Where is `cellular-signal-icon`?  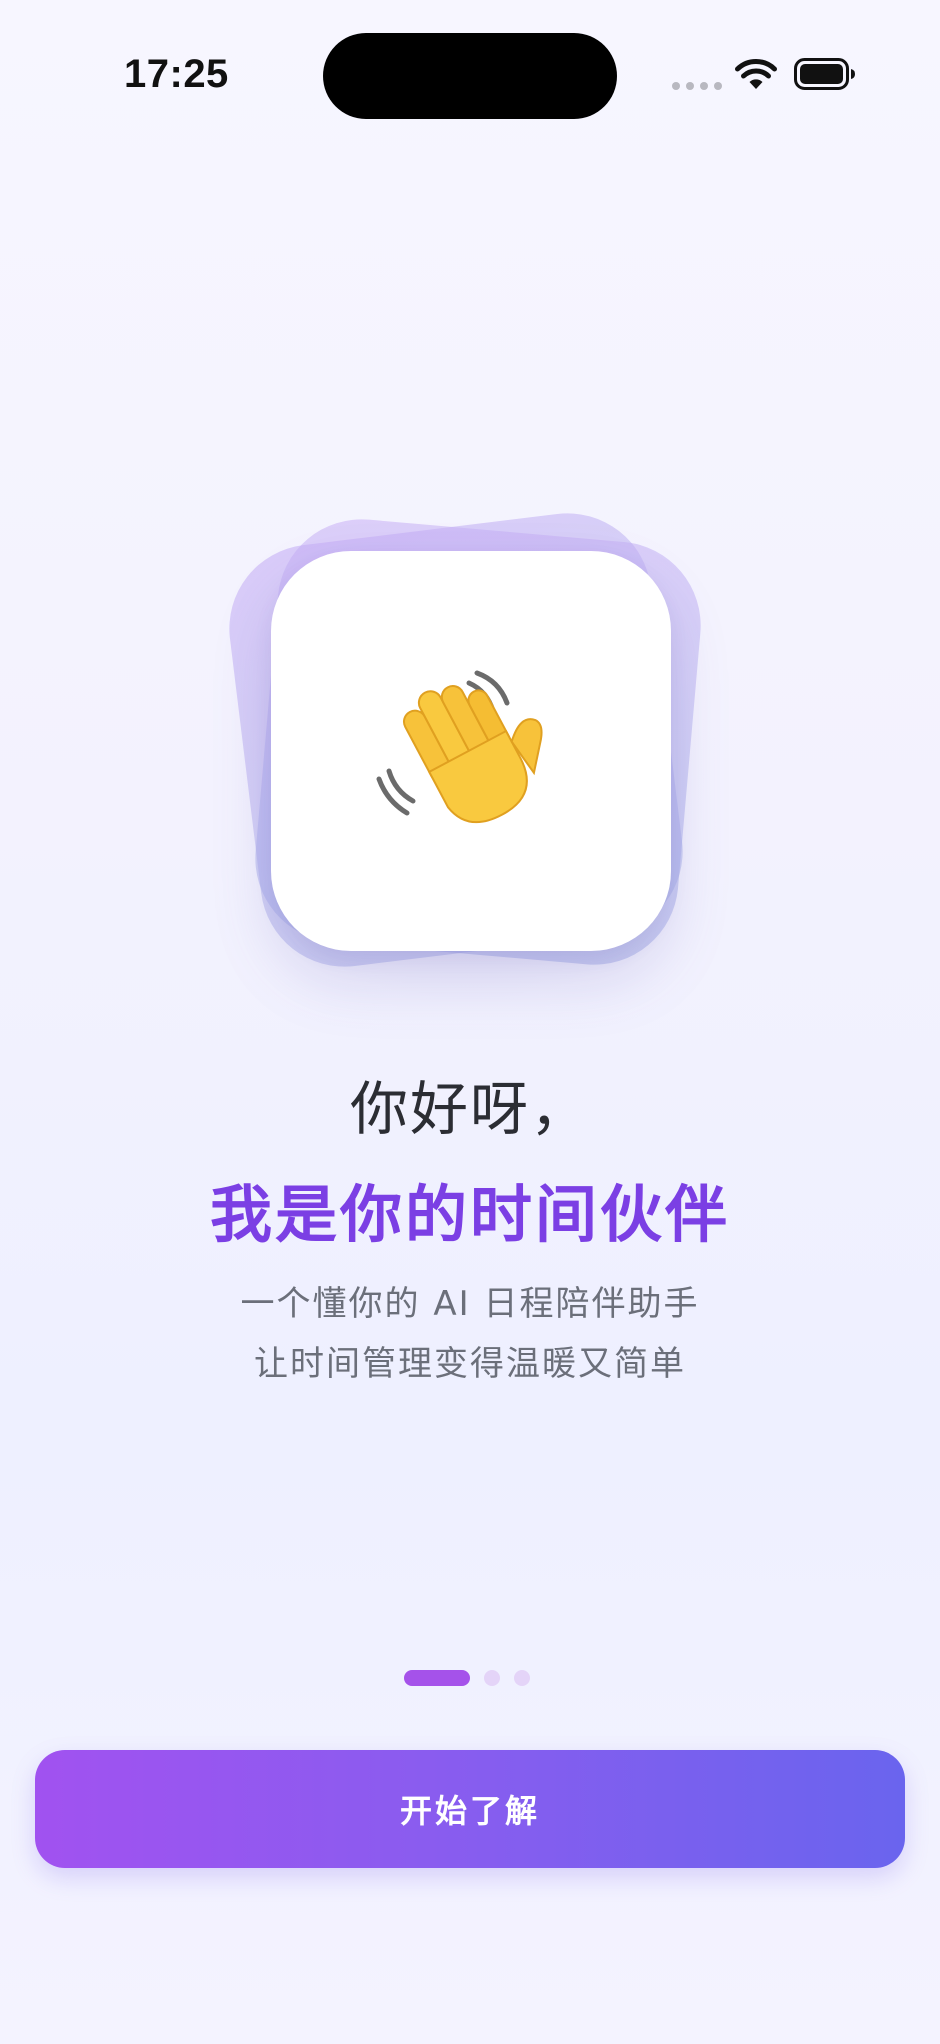
cellular-signal-icon is located at coordinates (697, 86).